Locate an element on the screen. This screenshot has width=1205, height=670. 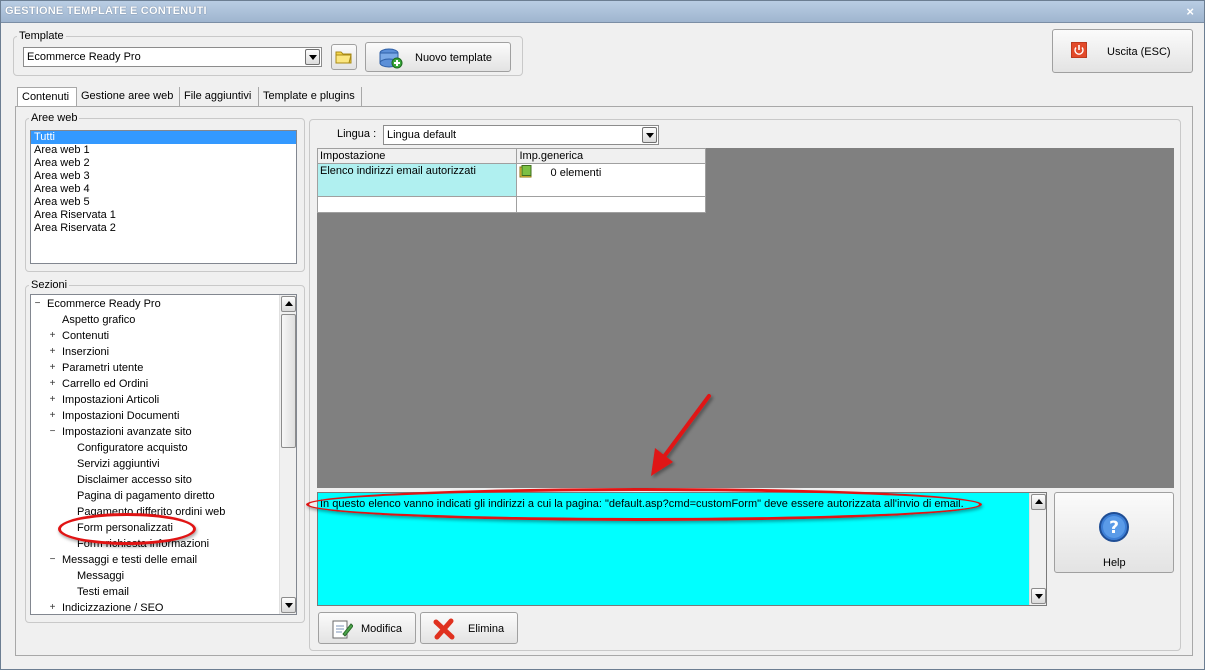
tree-item: Disclaimer accesso sito is located at coordinates (153, 481).